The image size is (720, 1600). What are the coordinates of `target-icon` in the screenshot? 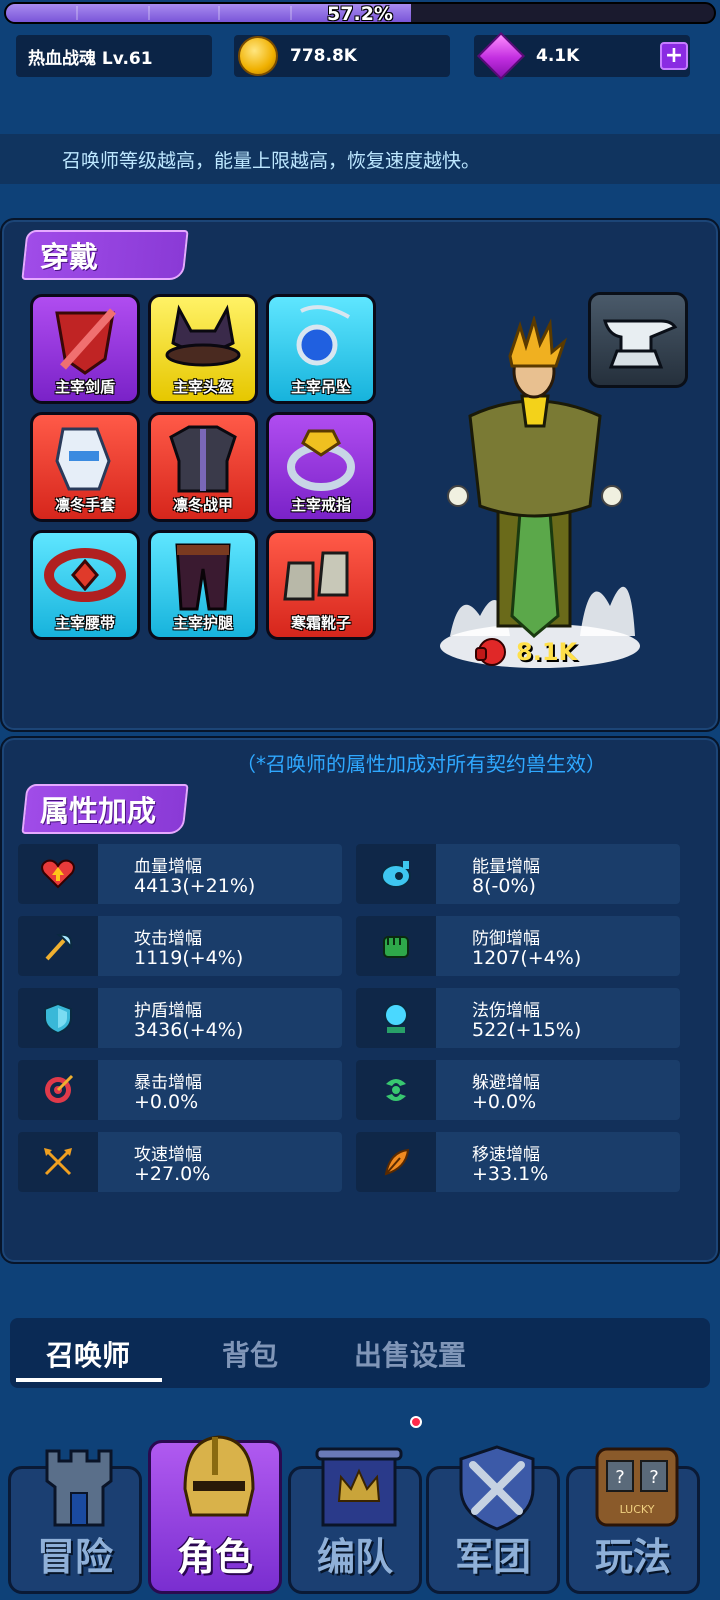 It's located at (58, 1090).